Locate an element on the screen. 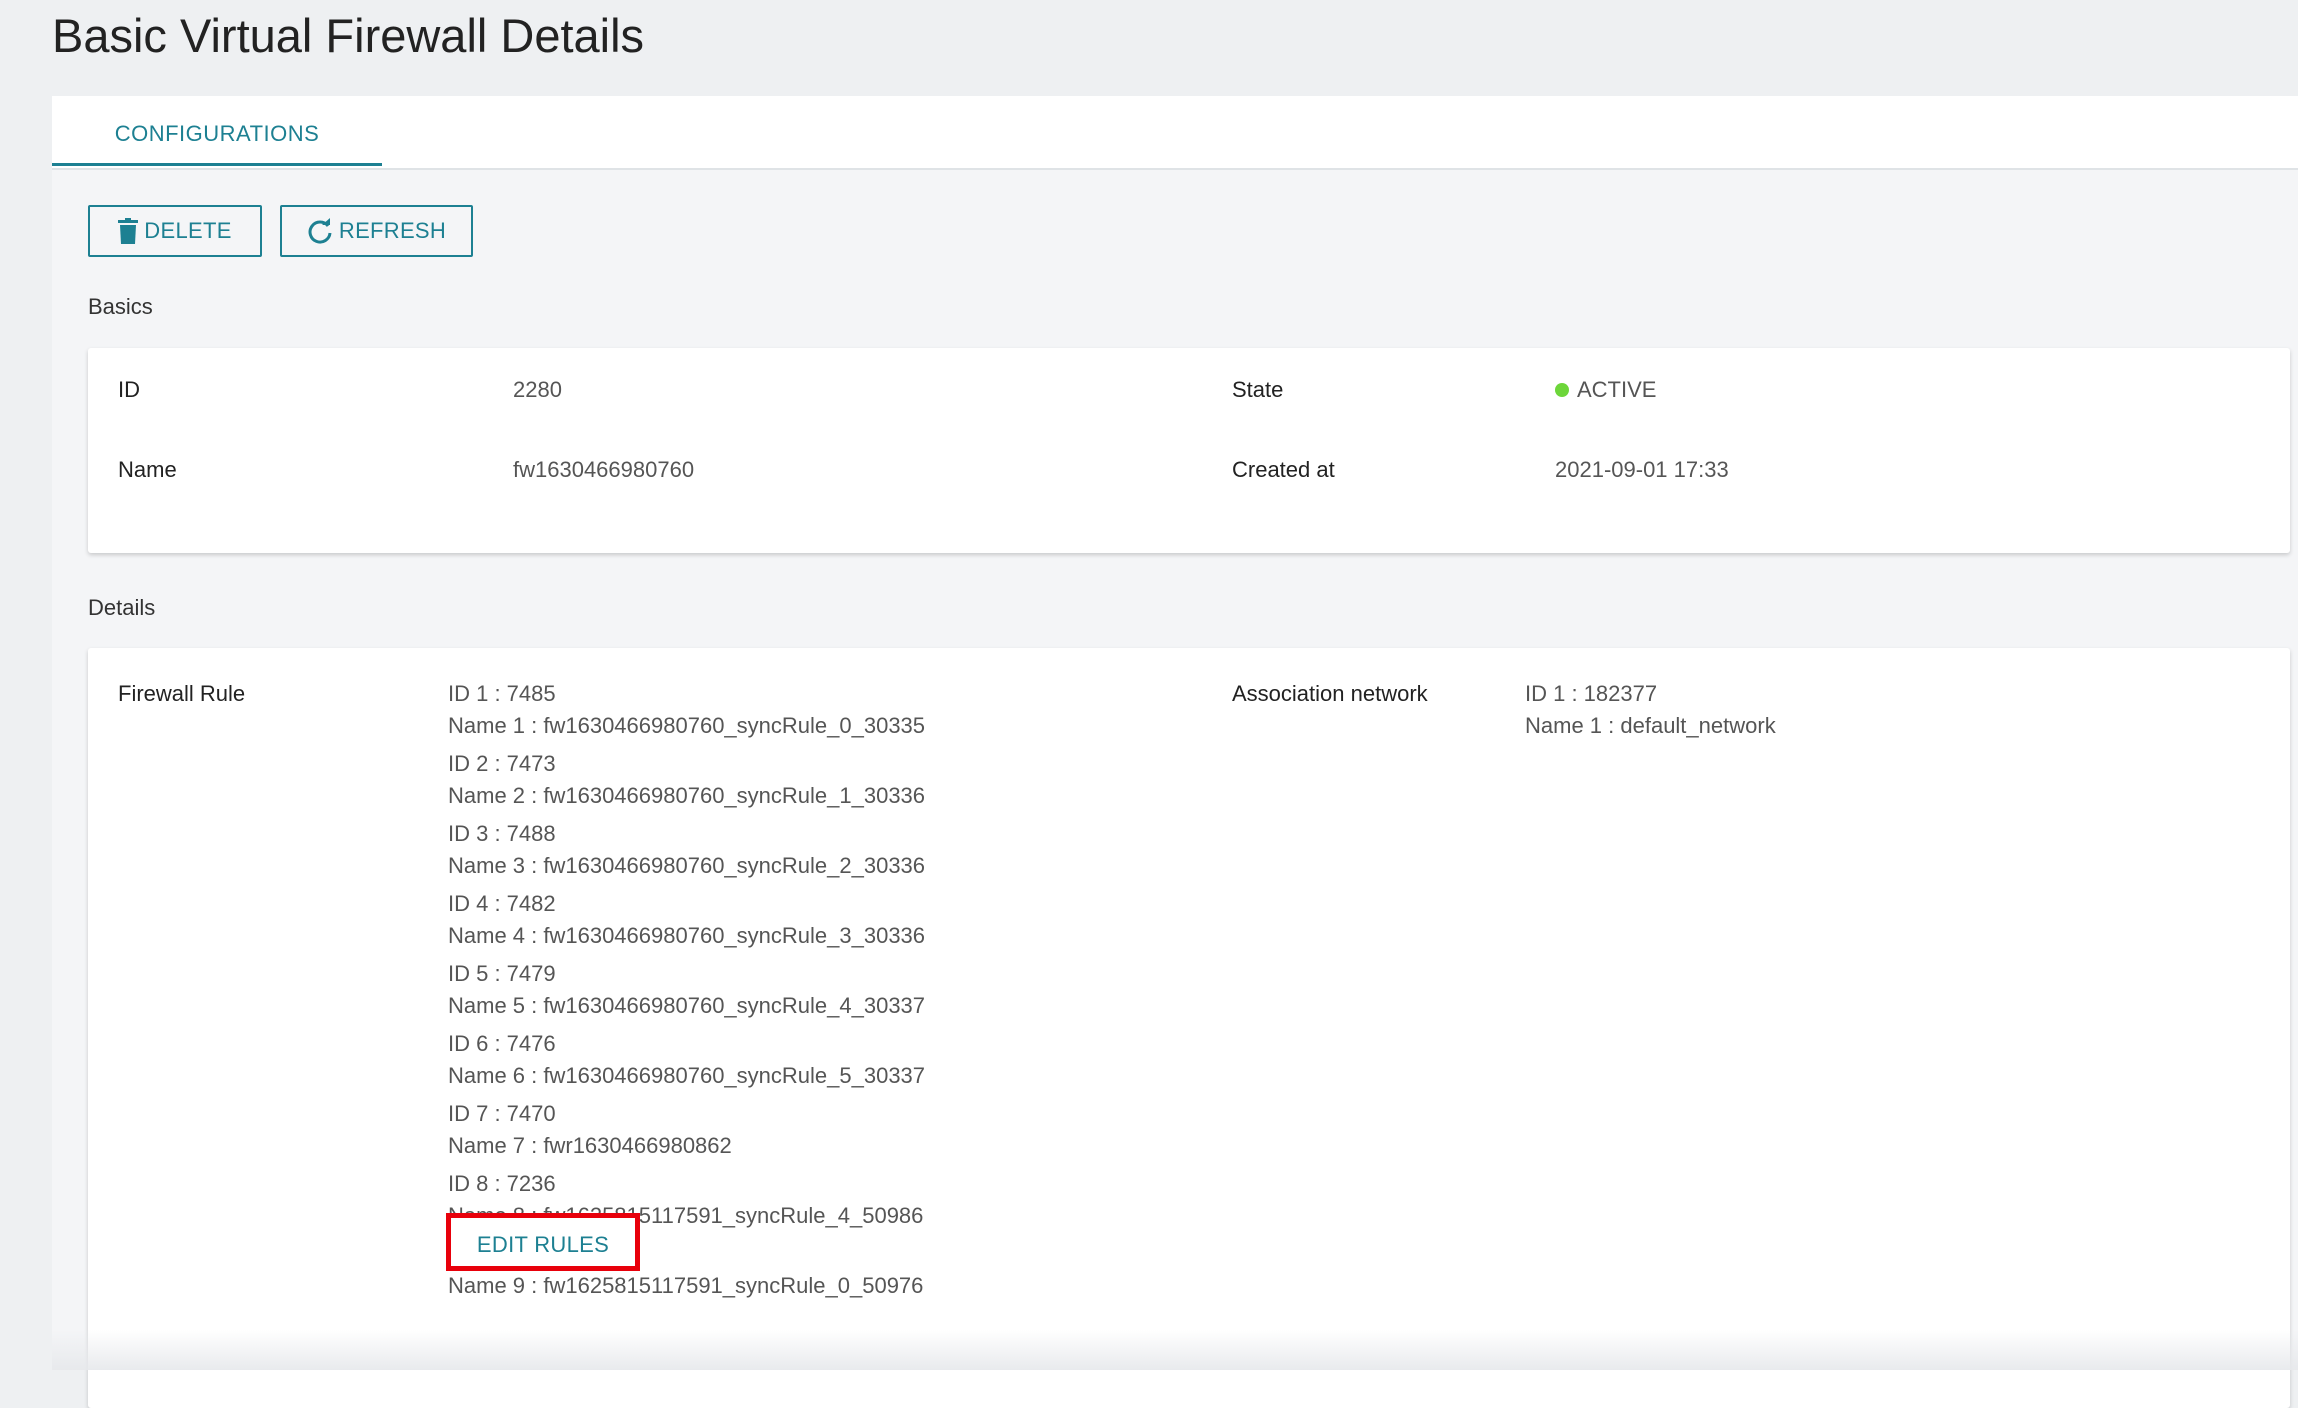  list-item: ID 7 : 7470 Name 7 : fwr1630466980862 is located at coordinates (686, 1130).